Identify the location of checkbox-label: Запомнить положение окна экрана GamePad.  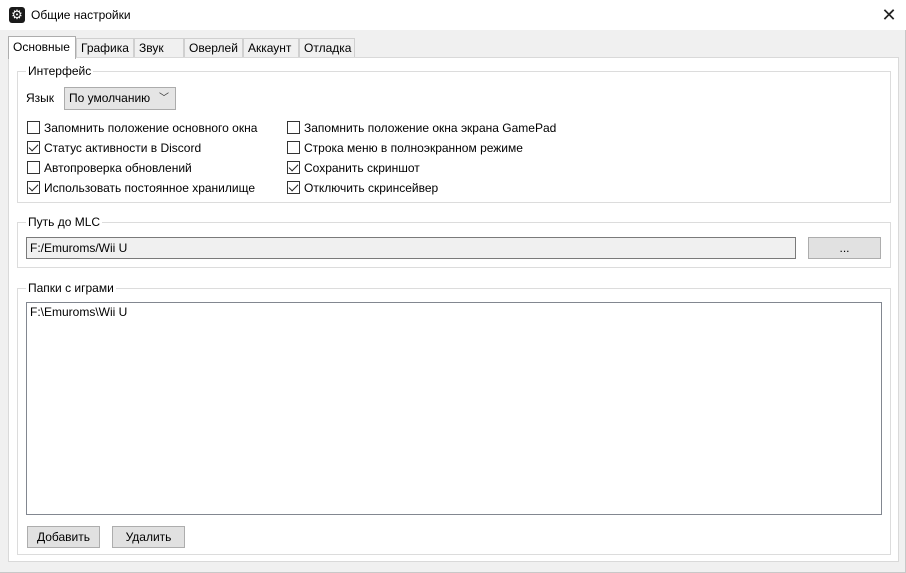
(430, 128).